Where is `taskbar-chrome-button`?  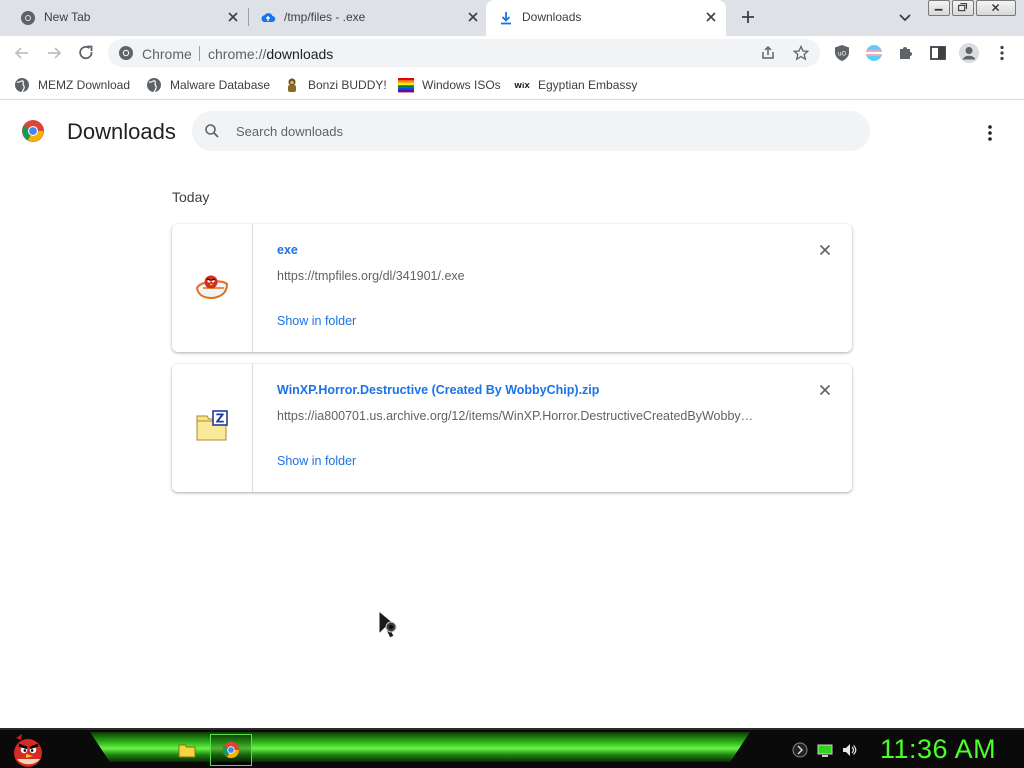 taskbar-chrome-button is located at coordinates (231, 750).